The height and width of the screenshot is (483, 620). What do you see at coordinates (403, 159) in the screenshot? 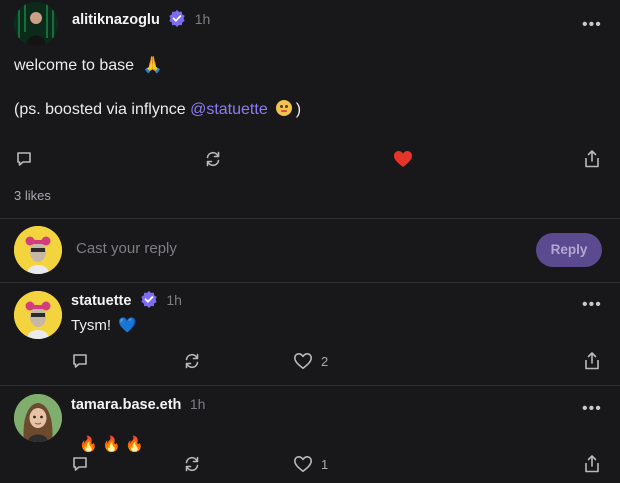
I see `heart-liked-icon` at bounding box center [403, 159].